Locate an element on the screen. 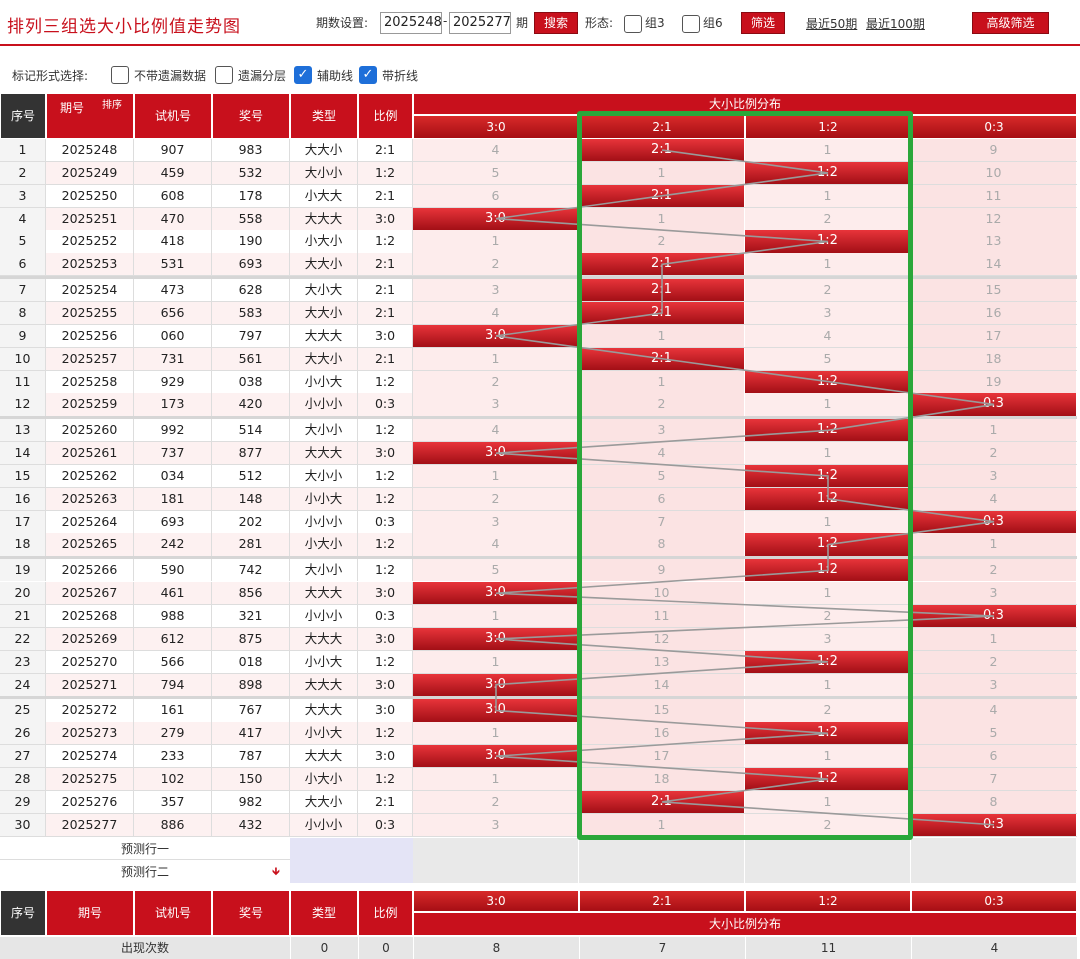  period-unit: 期 is located at coordinates (522, 23).